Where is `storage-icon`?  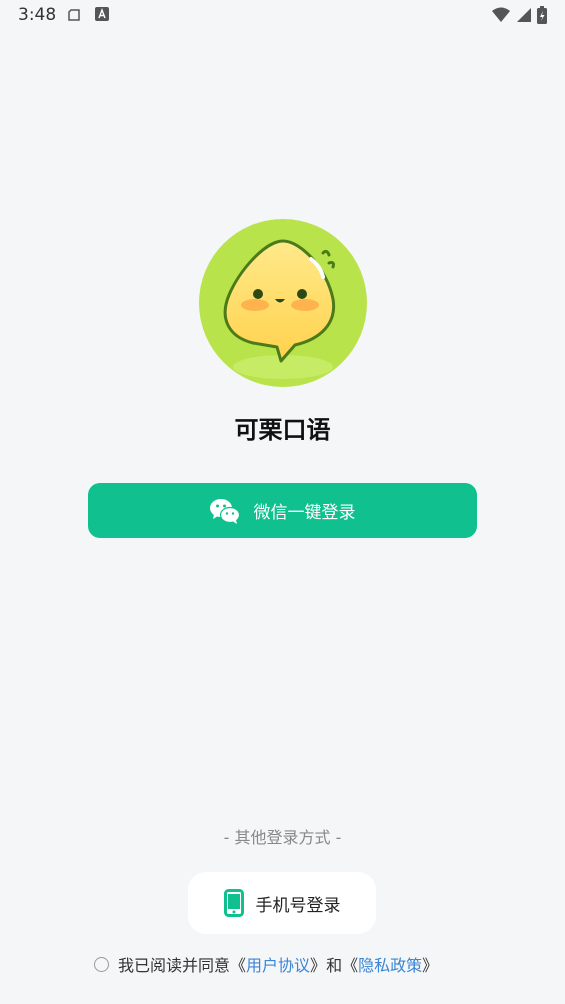
storage-icon is located at coordinates (74, 15).